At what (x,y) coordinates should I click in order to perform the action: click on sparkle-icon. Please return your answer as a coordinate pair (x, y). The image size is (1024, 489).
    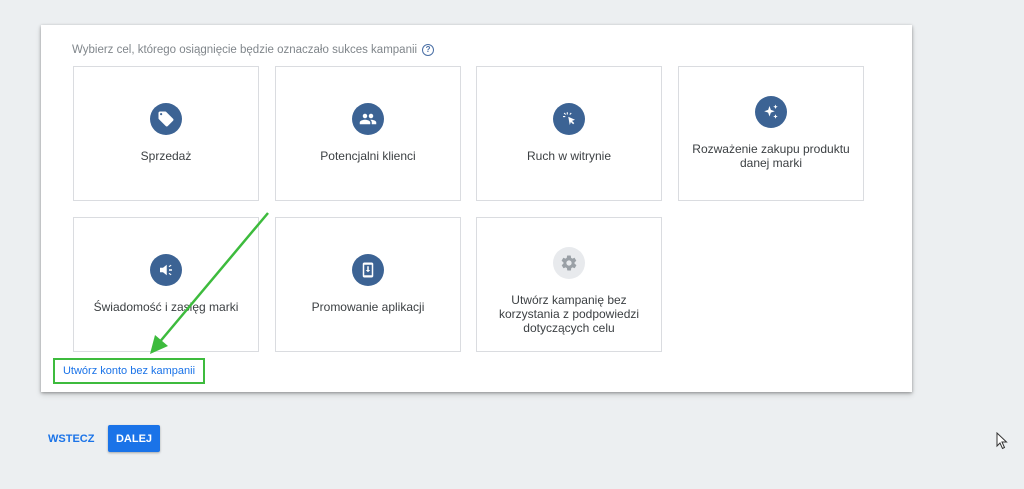
    Looking at the image, I should click on (771, 112).